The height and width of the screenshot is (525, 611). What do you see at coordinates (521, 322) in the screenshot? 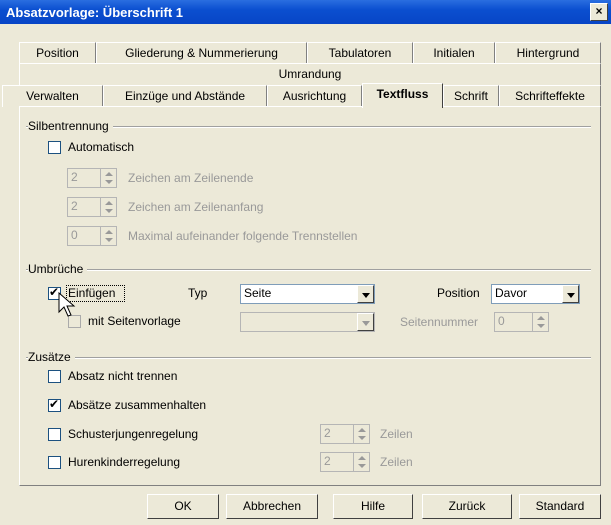
I see `seitennummer-spinbox: 0` at bounding box center [521, 322].